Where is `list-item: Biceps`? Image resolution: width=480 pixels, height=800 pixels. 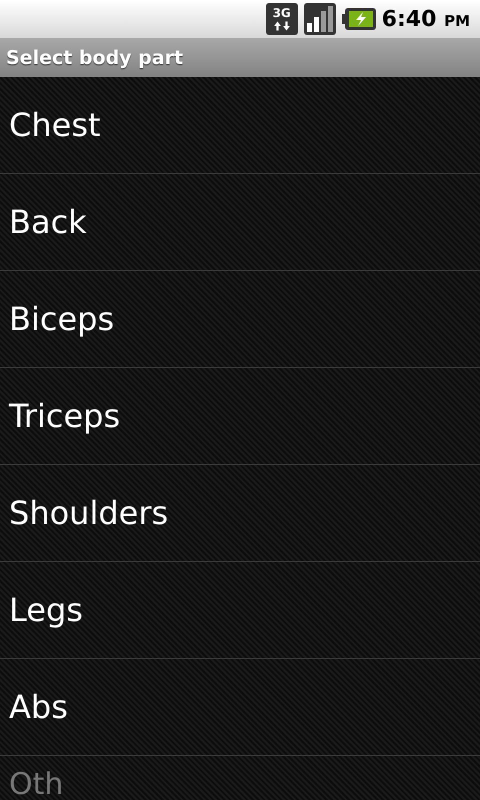 list-item: Biceps is located at coordinates (61, 319).